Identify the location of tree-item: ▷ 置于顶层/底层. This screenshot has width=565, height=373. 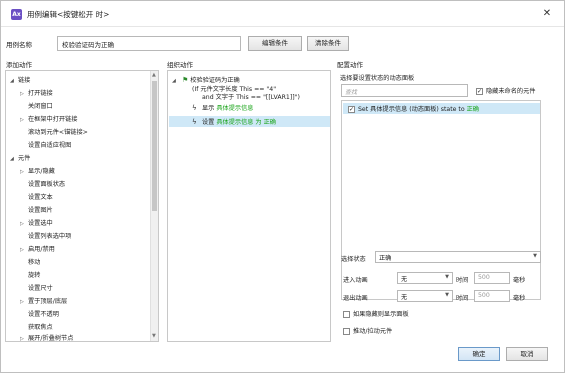
(43, 300).